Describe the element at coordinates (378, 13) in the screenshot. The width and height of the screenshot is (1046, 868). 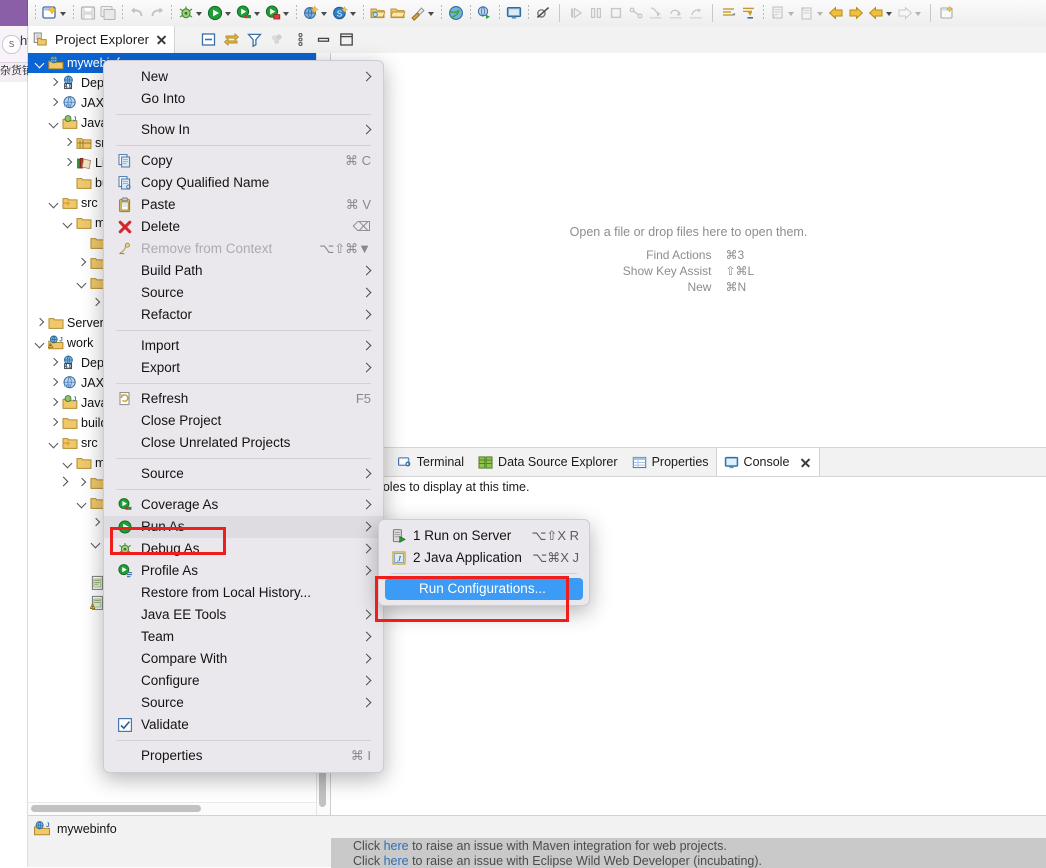
I see `toolbar-open-type` at that location.